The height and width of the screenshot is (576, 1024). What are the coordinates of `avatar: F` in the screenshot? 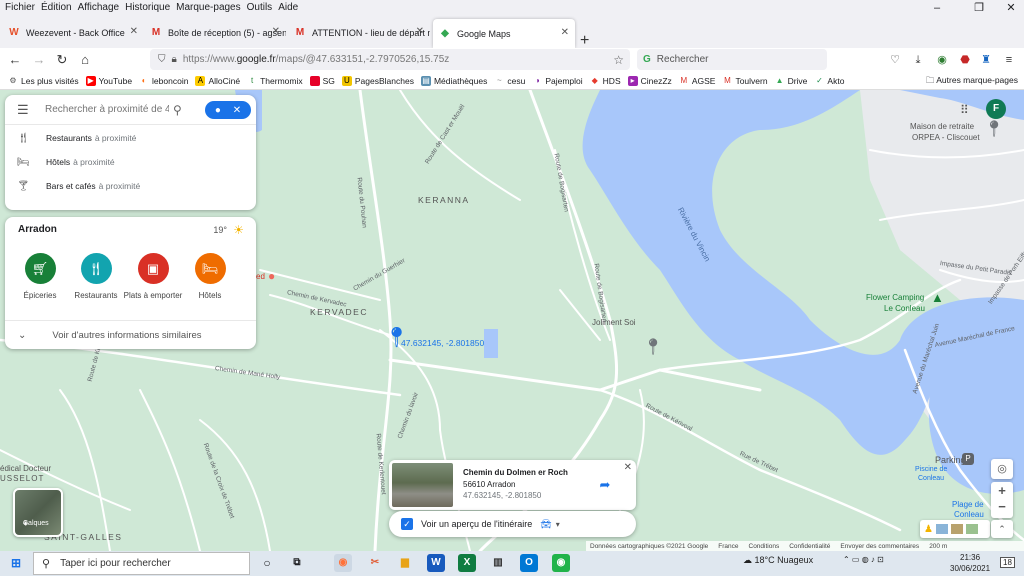 It's located at (996, 109).